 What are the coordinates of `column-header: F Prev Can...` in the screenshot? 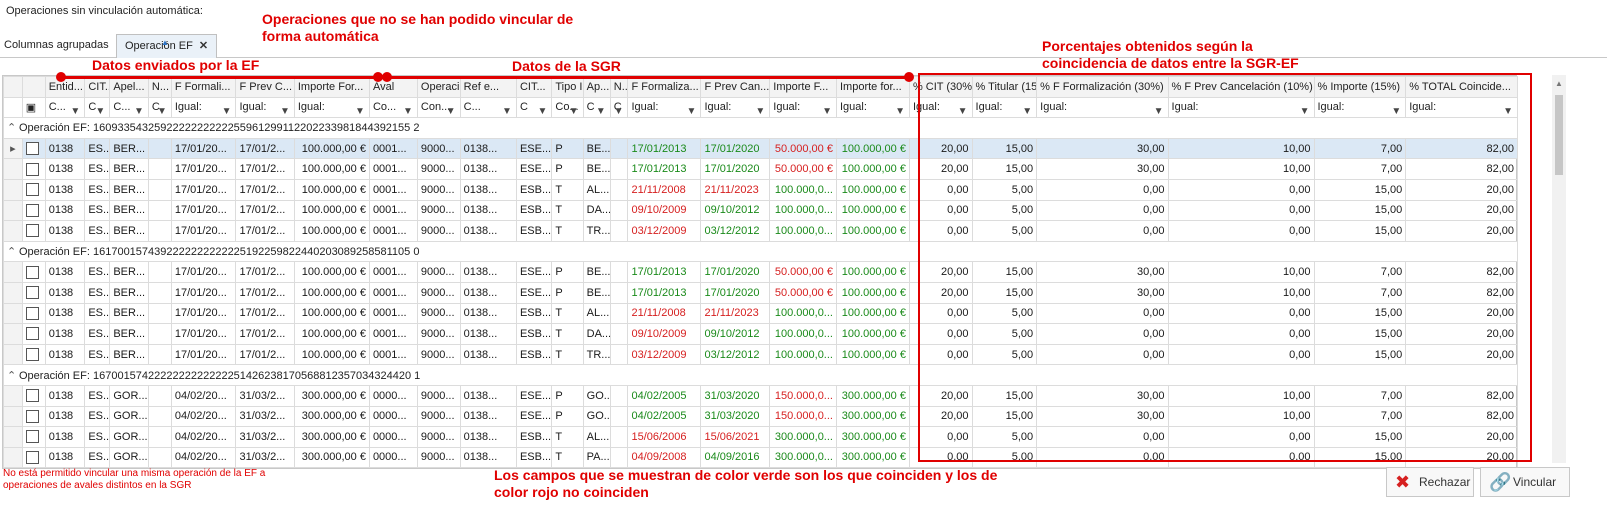 It's located at (735, 87).